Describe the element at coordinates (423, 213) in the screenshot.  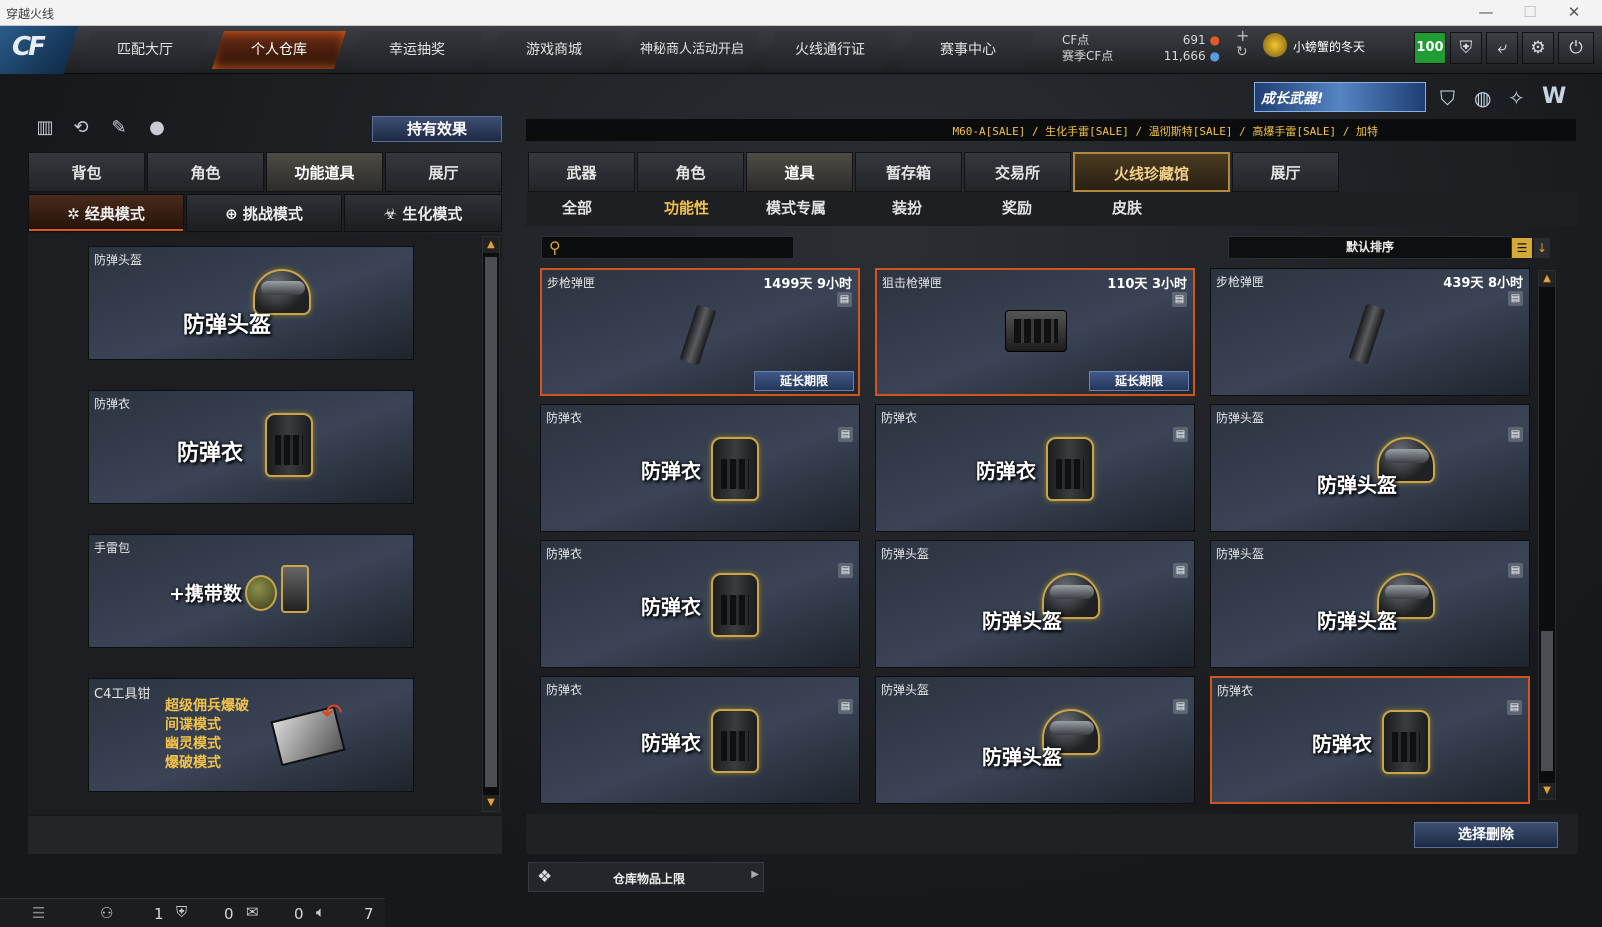
I see `mode-tab-zombie: ☣ 生化模式` at that location.